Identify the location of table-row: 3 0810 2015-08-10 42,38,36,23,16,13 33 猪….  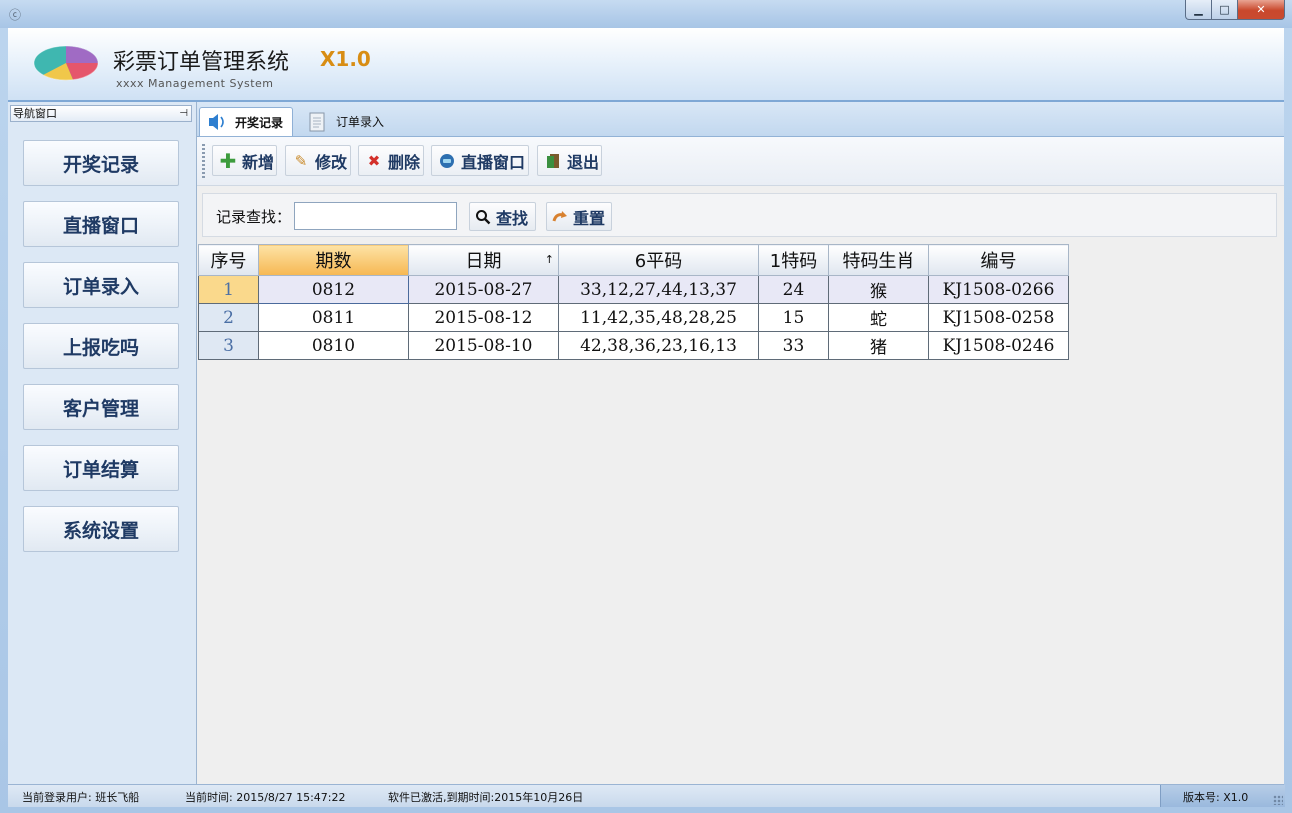
(633, 345).